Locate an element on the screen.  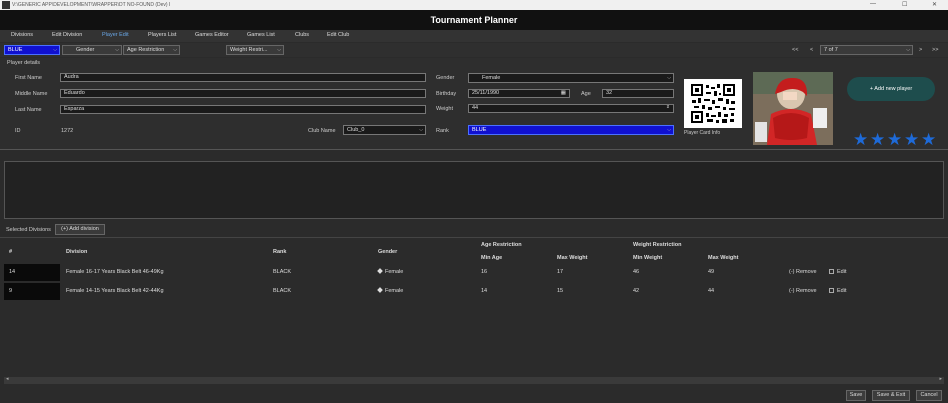
page-value: 7 of 7 is located at coordinates (831, 50).